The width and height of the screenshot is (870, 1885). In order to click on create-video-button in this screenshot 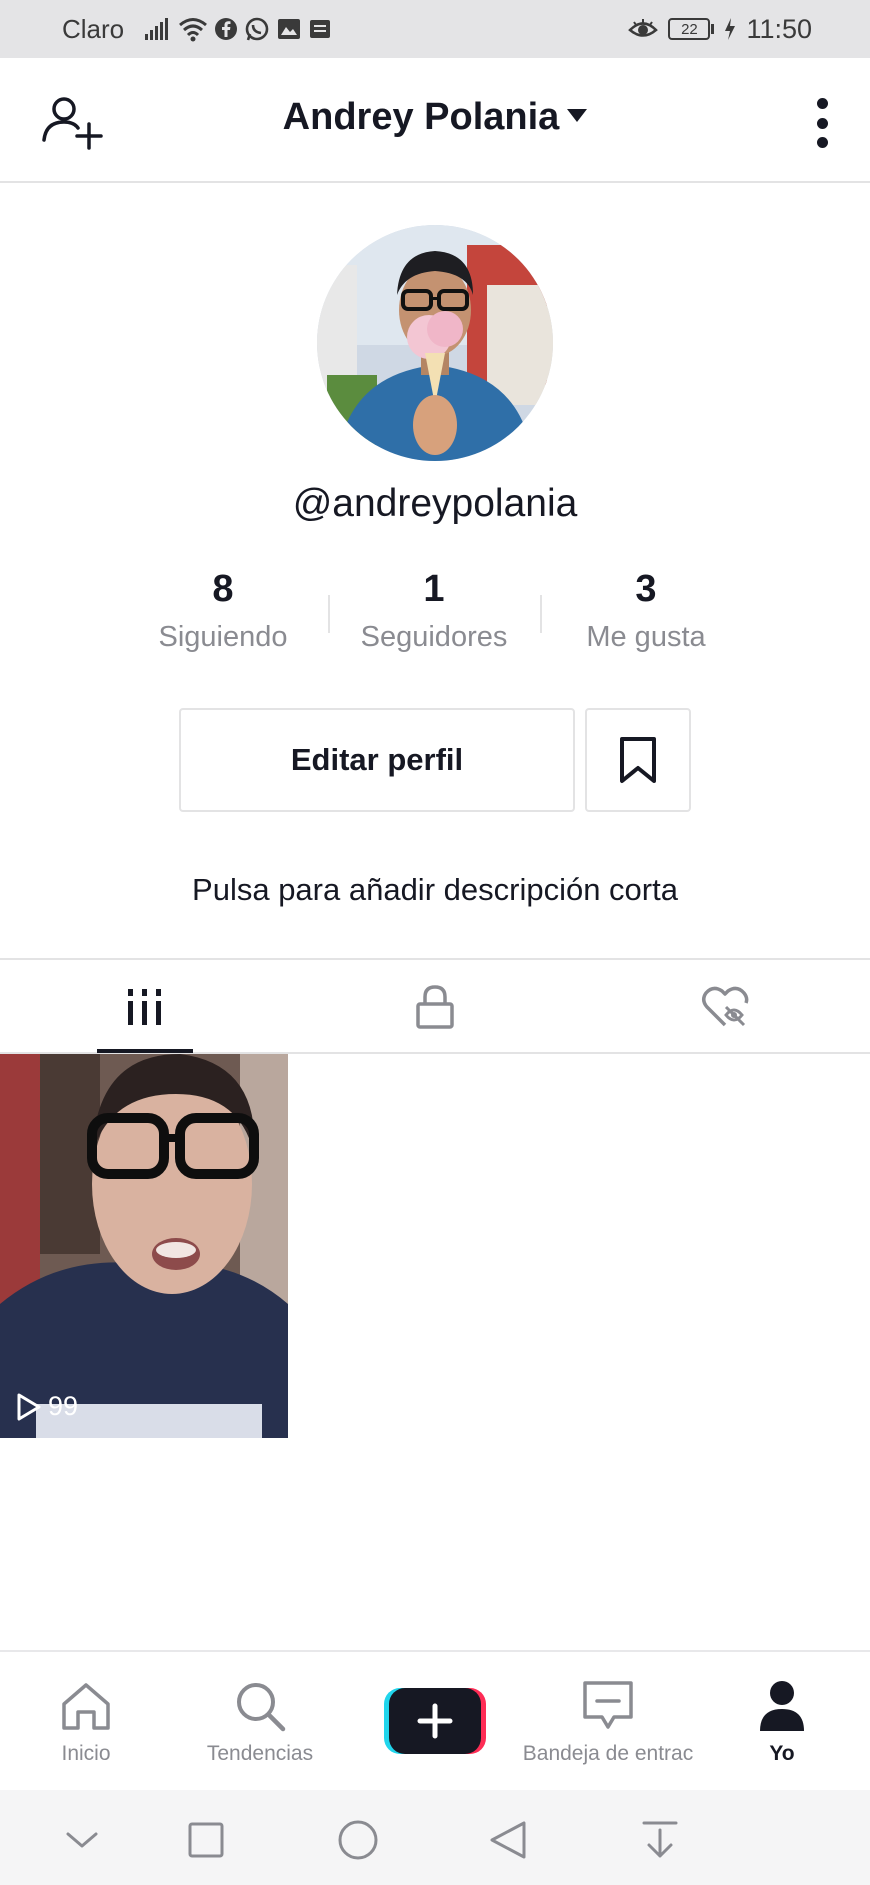, I will do `click(435, 1721)`.